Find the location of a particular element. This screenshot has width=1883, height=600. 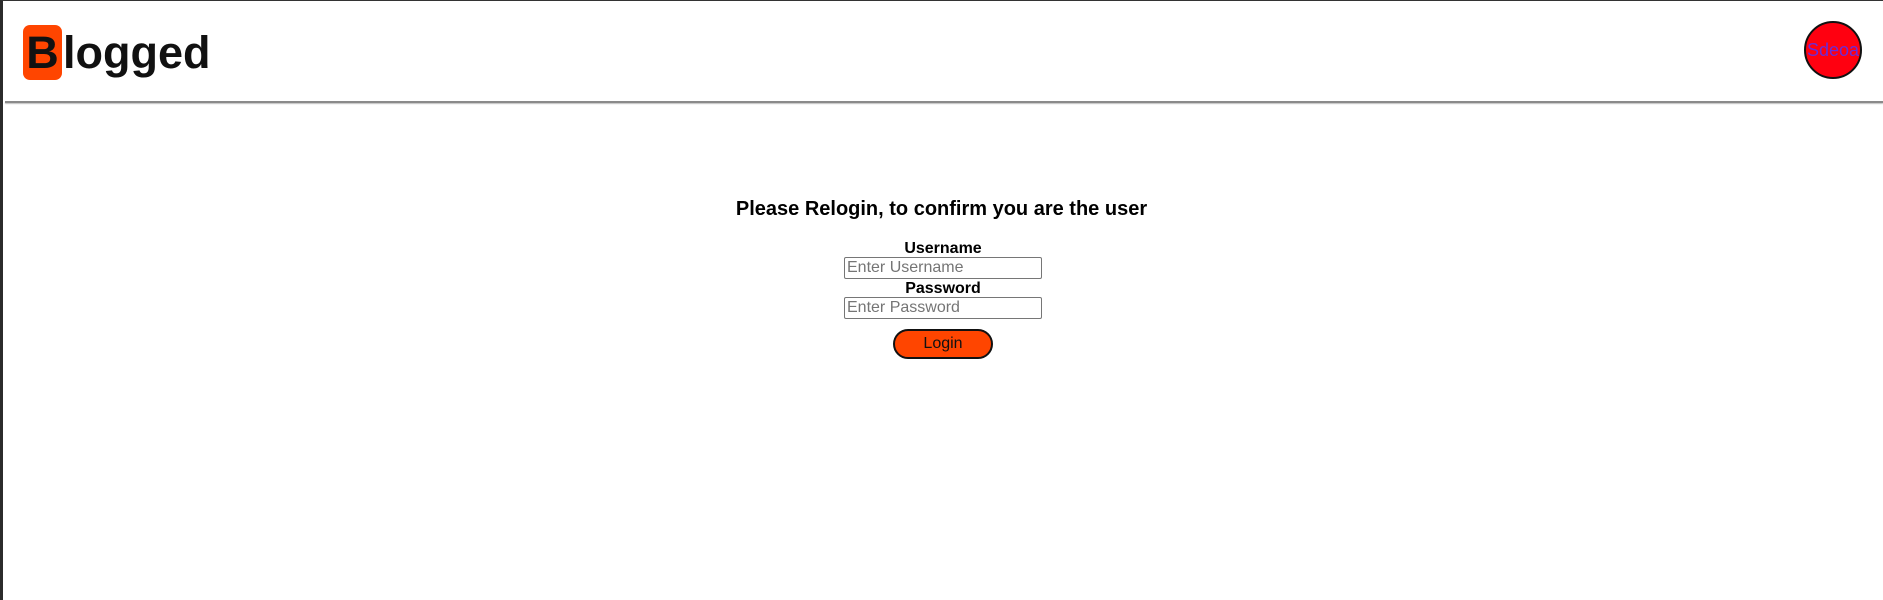

username-input is located at coordinates (943, 268).